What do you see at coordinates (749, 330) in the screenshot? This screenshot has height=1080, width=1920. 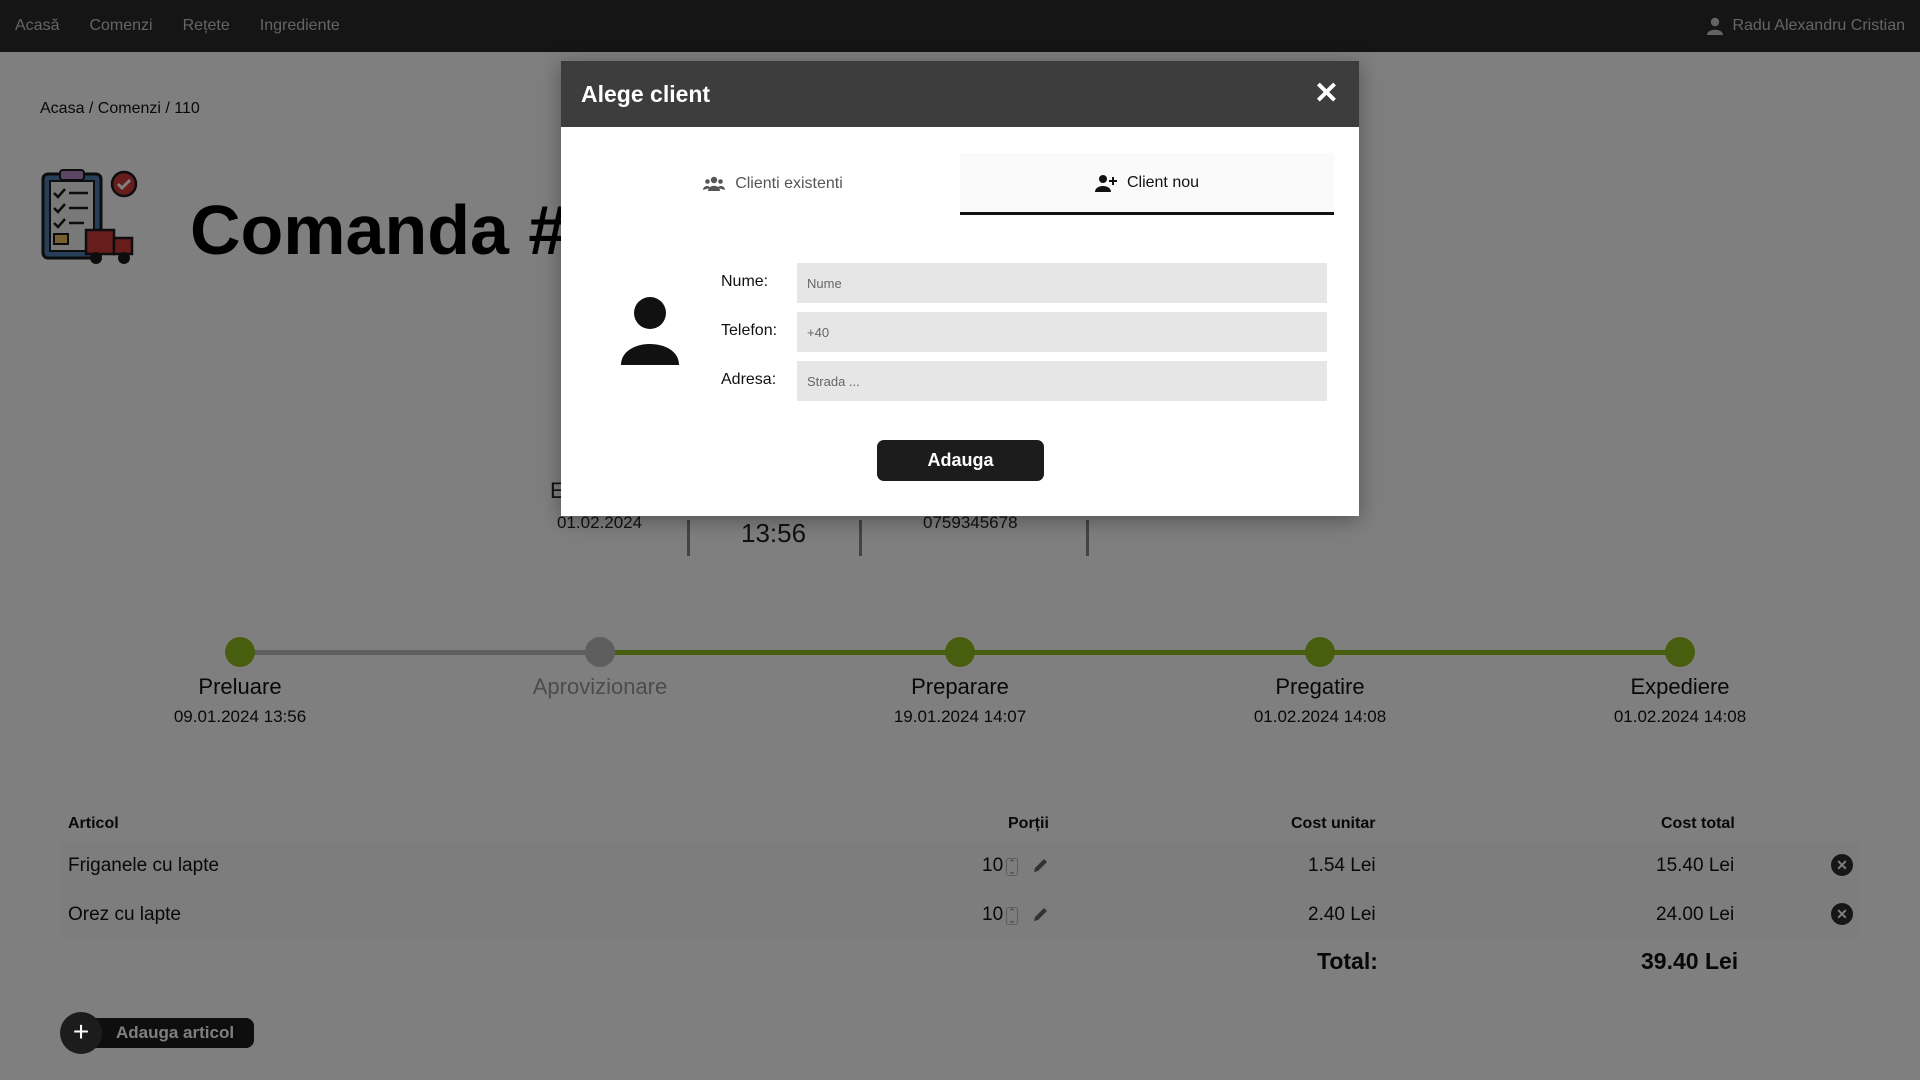 I see `phone-label: Telefon:` at bounding box center [749, 330].